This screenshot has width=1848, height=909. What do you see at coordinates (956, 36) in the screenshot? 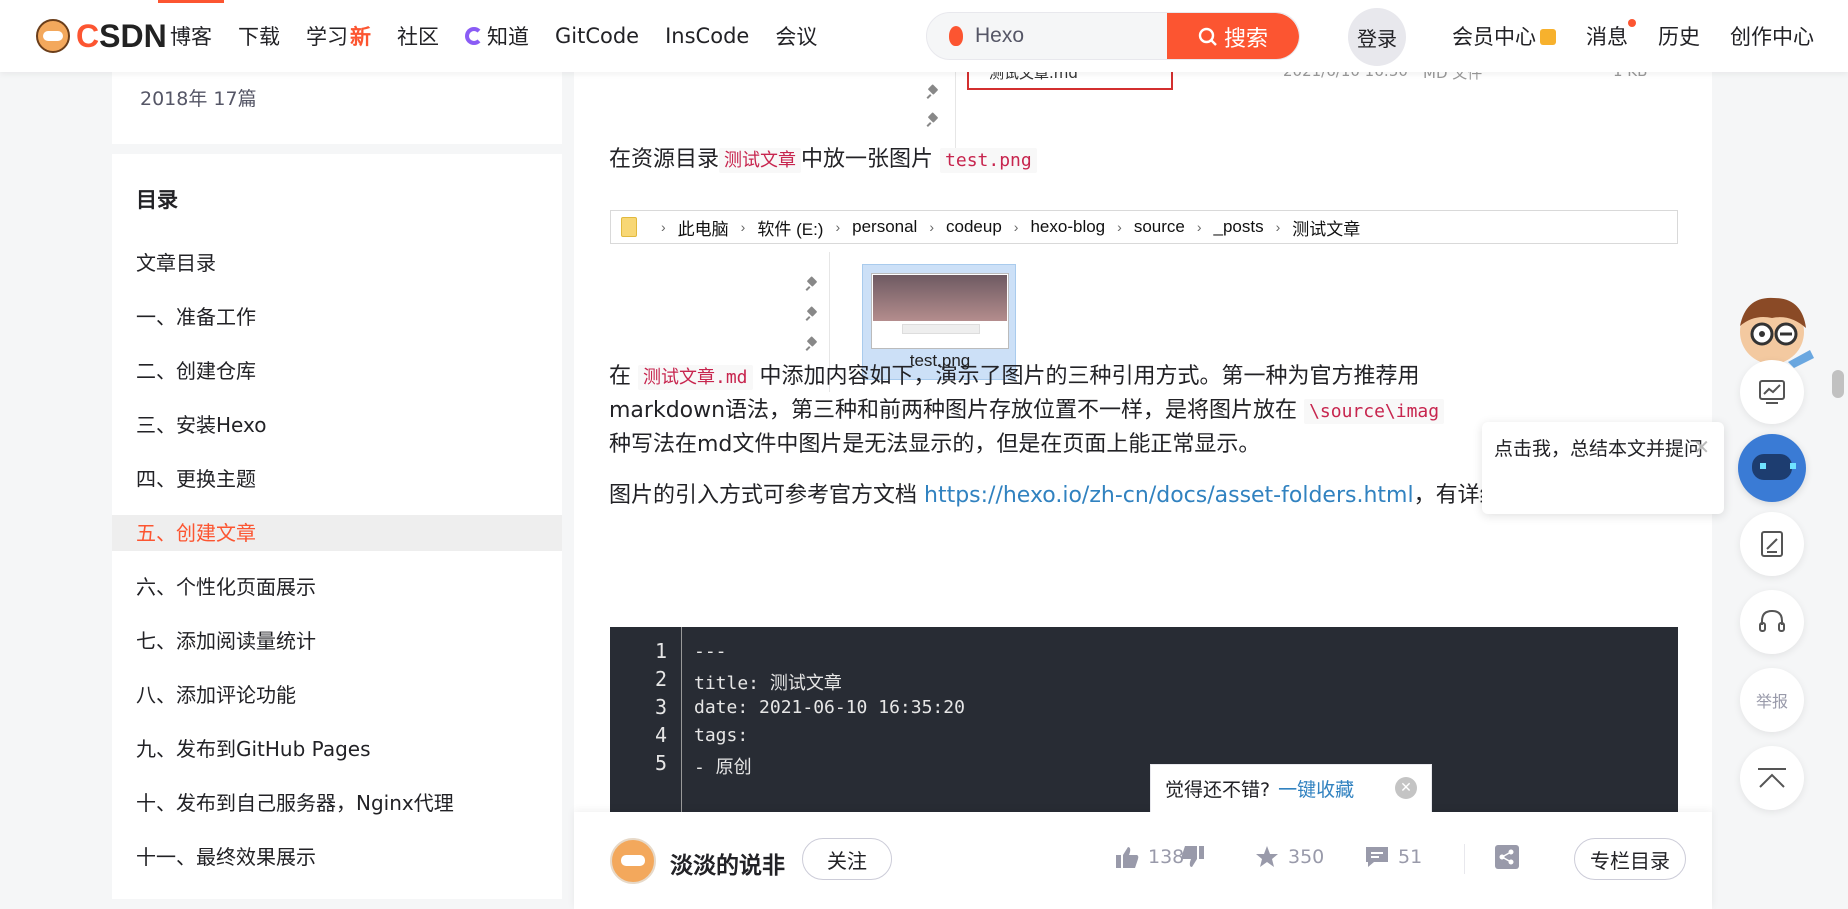
I see `hot-fire-icon` at bounding box center [956, 36].